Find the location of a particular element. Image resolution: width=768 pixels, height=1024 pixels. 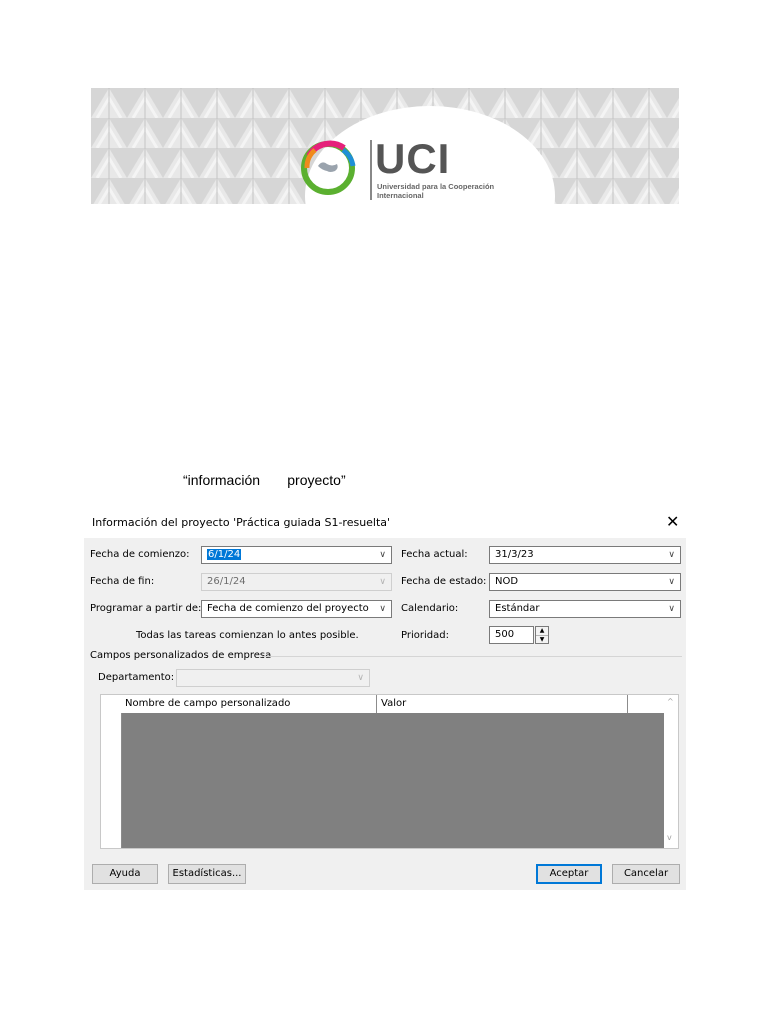

prioridad-label: Prioridad: is located at coordinates (425, 635).